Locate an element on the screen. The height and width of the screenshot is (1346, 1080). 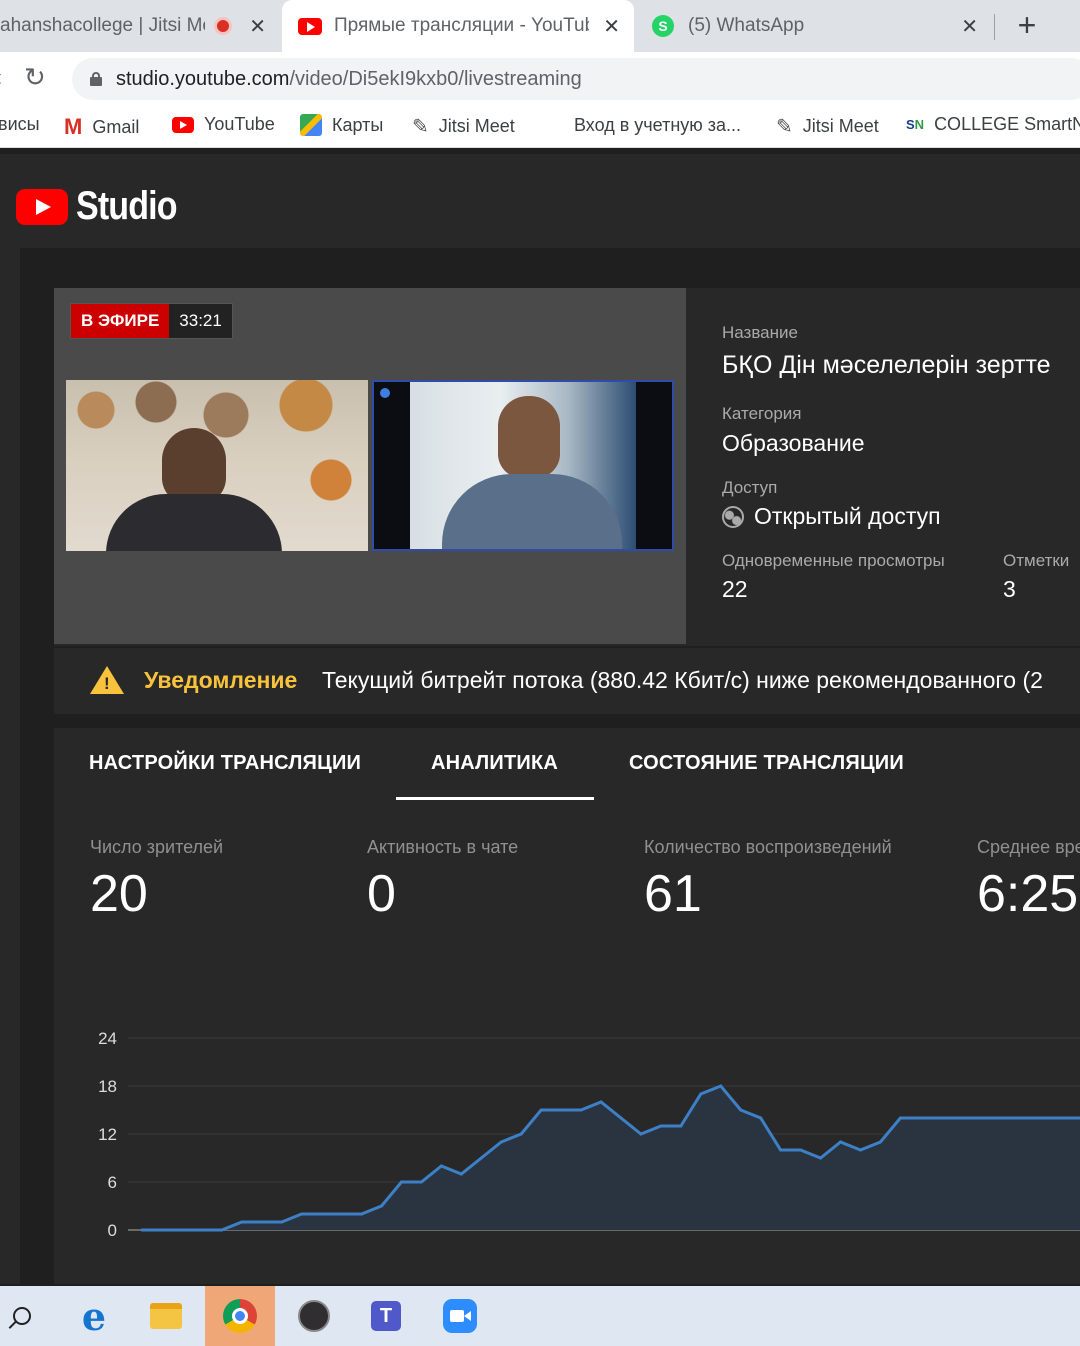
studio-header: Studio is located at coordinates (540, 201).